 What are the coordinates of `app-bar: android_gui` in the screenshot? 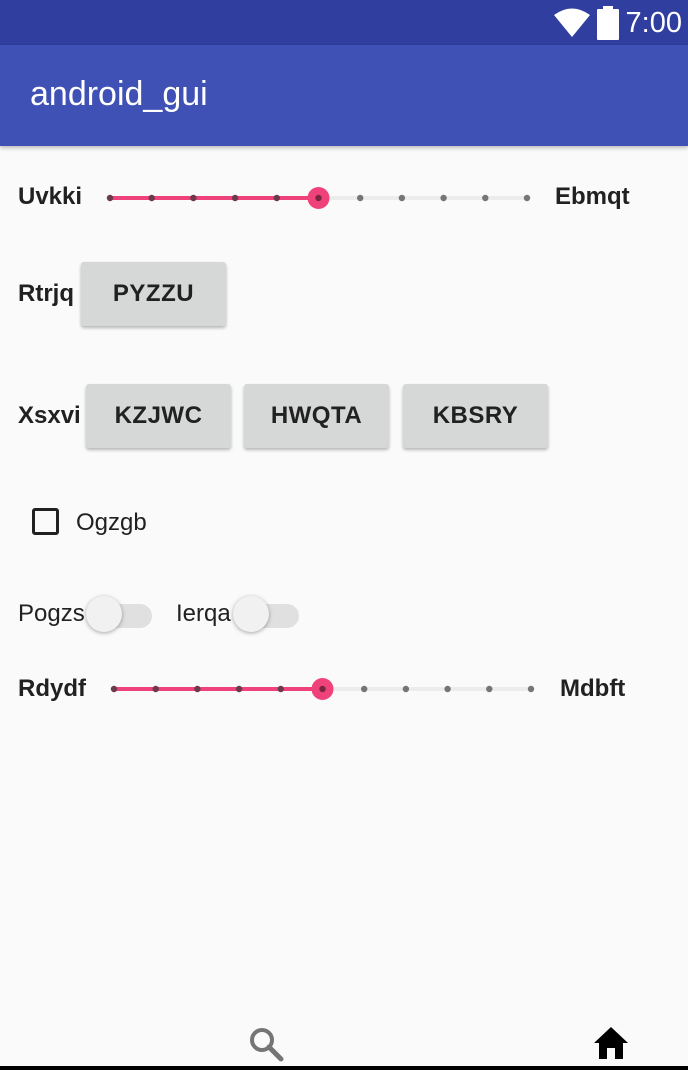 It's located at (344, 95).